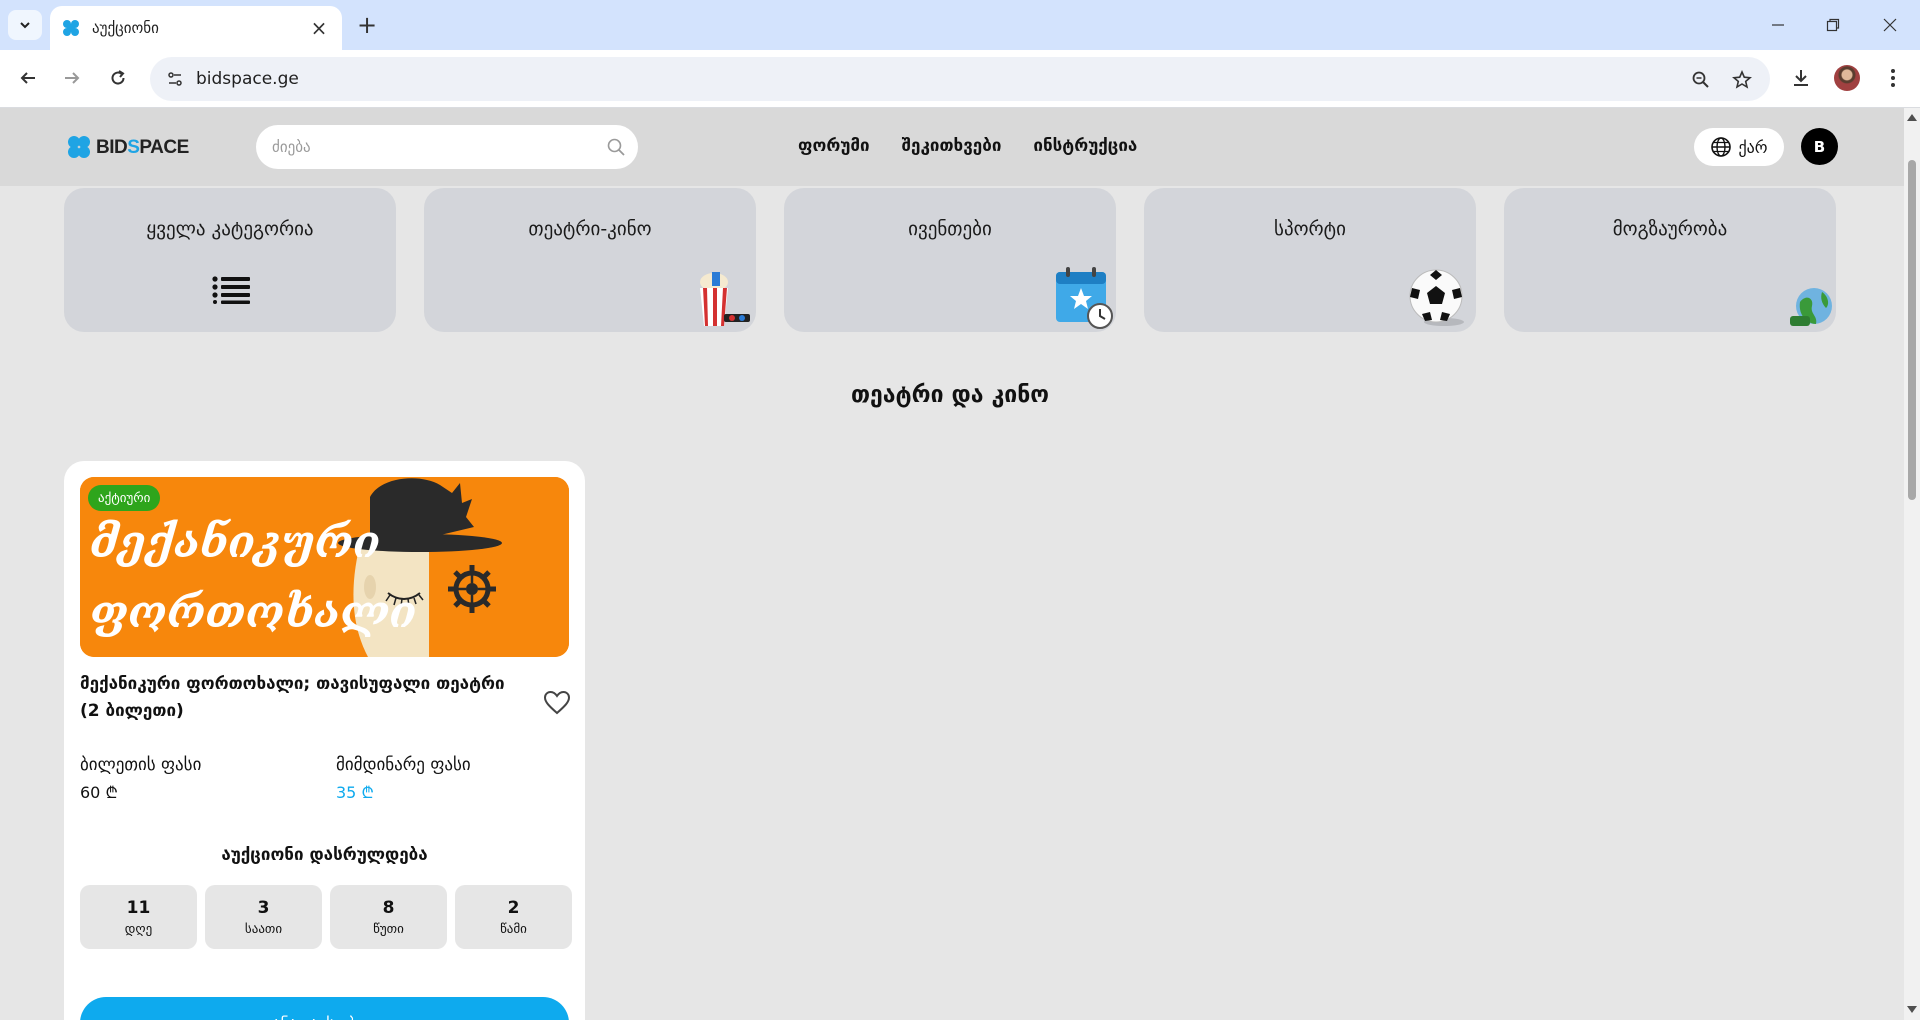  What do you see at coordinates (355, 792) in the screenshot?
I see `current-price-value: 35 ₾` at bounding box center [355, 792].